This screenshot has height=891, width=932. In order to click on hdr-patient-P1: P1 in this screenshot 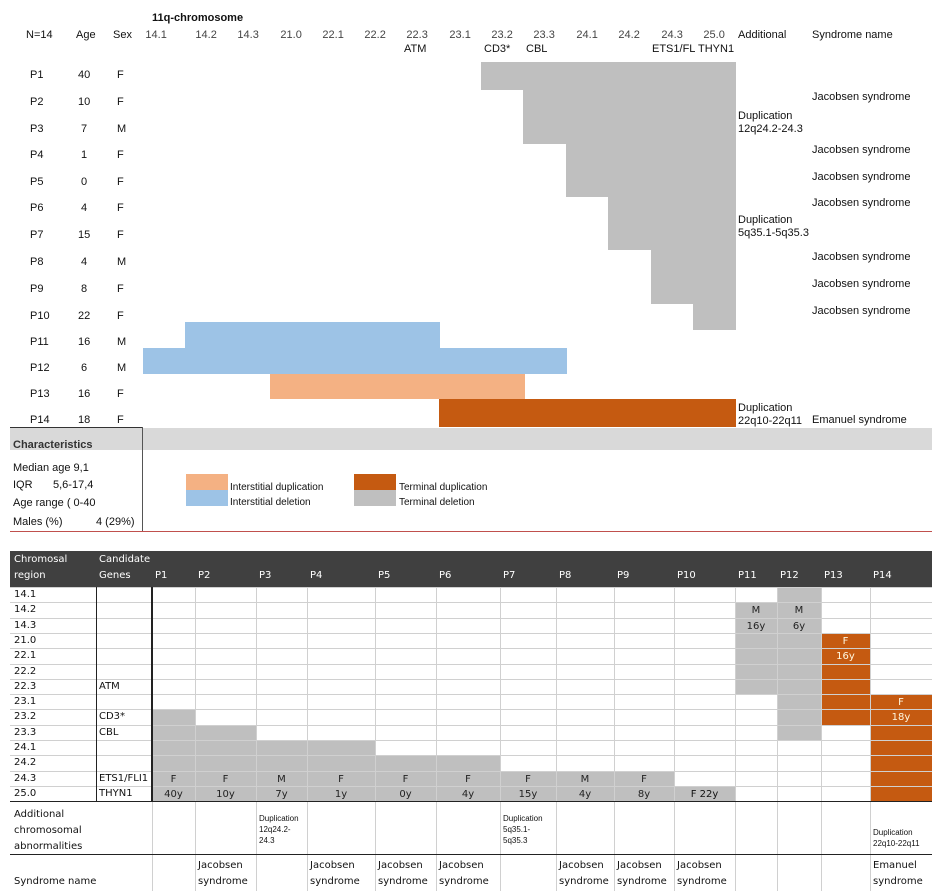, I will do `click(161, 575)`.